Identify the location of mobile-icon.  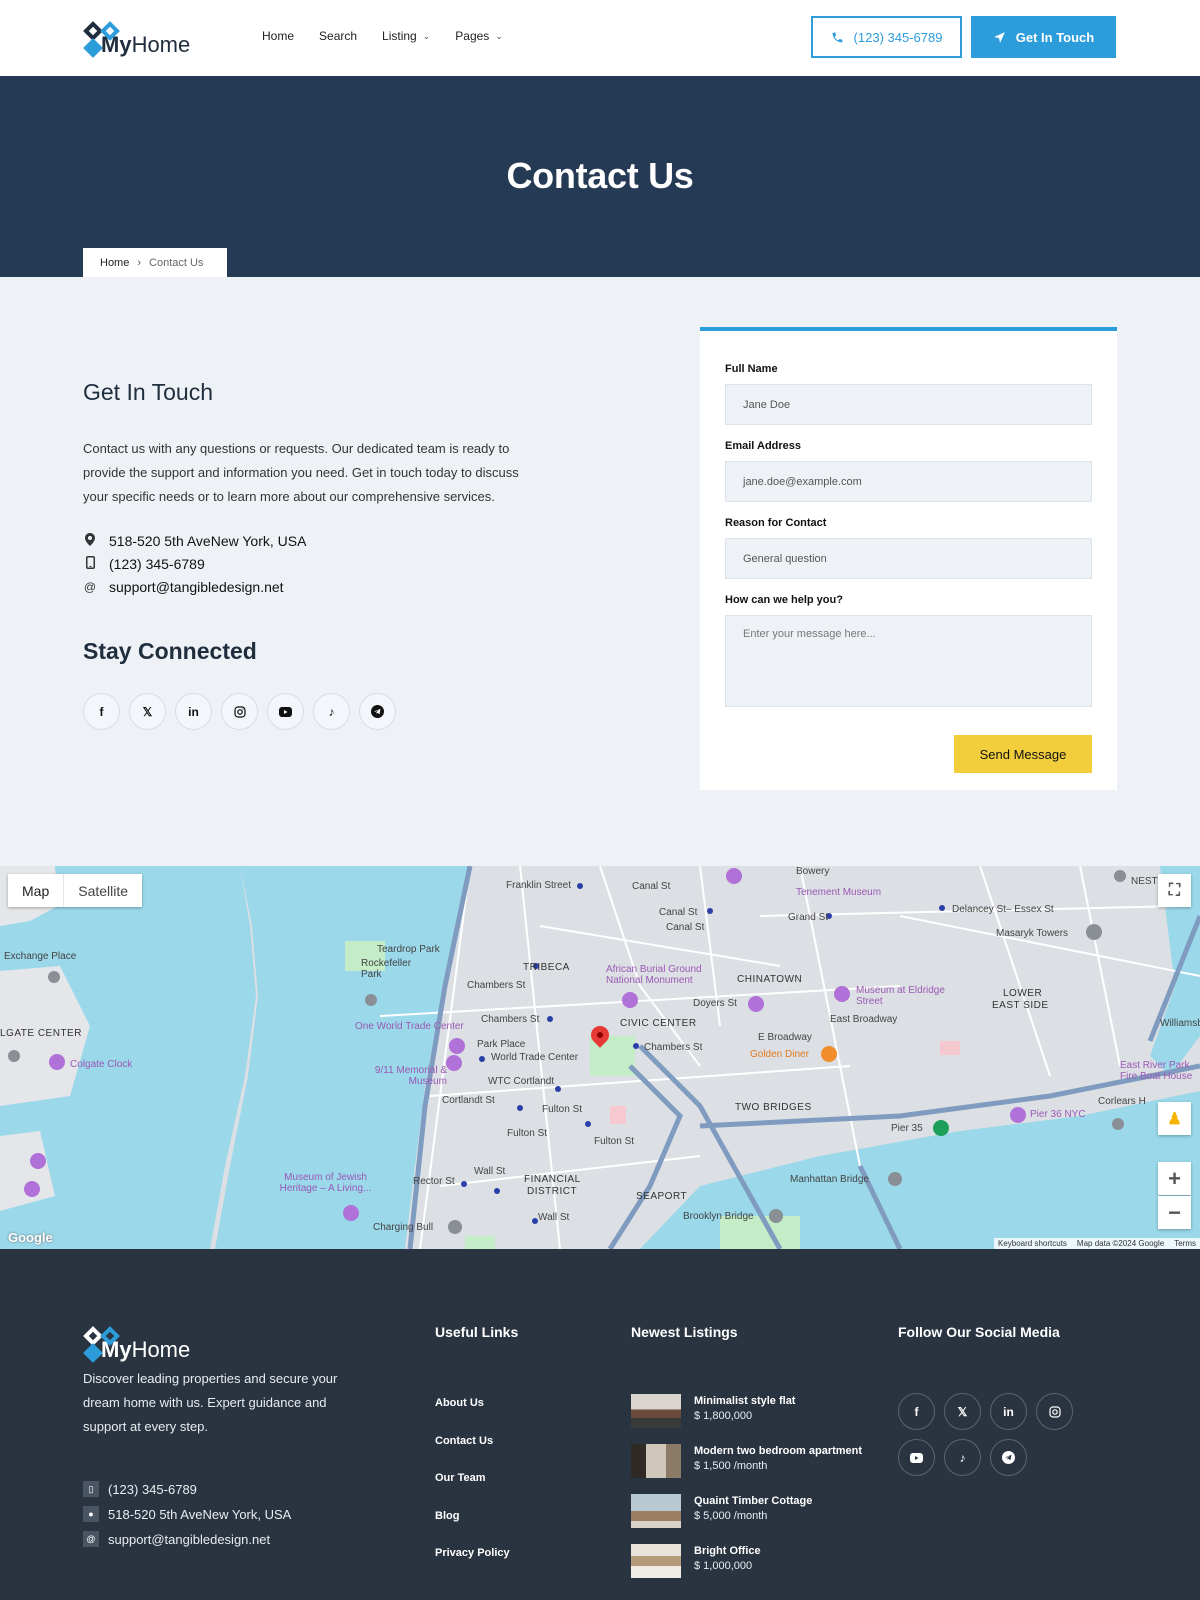
(90, 564).